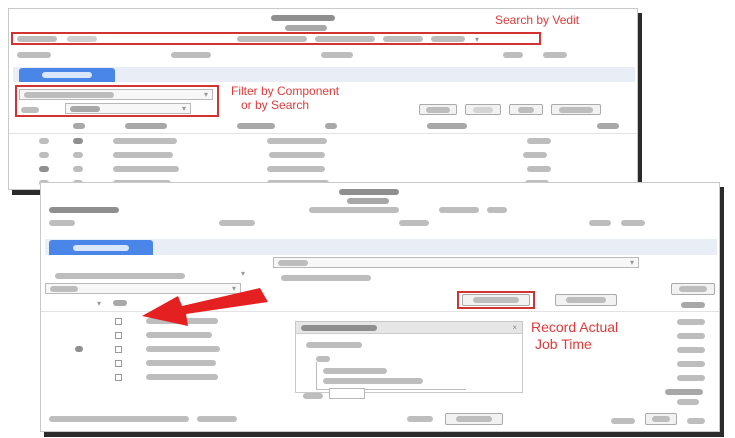 This screenshot has width=735, height=438. I want to click on record-job-time-button, so click(496, 300).